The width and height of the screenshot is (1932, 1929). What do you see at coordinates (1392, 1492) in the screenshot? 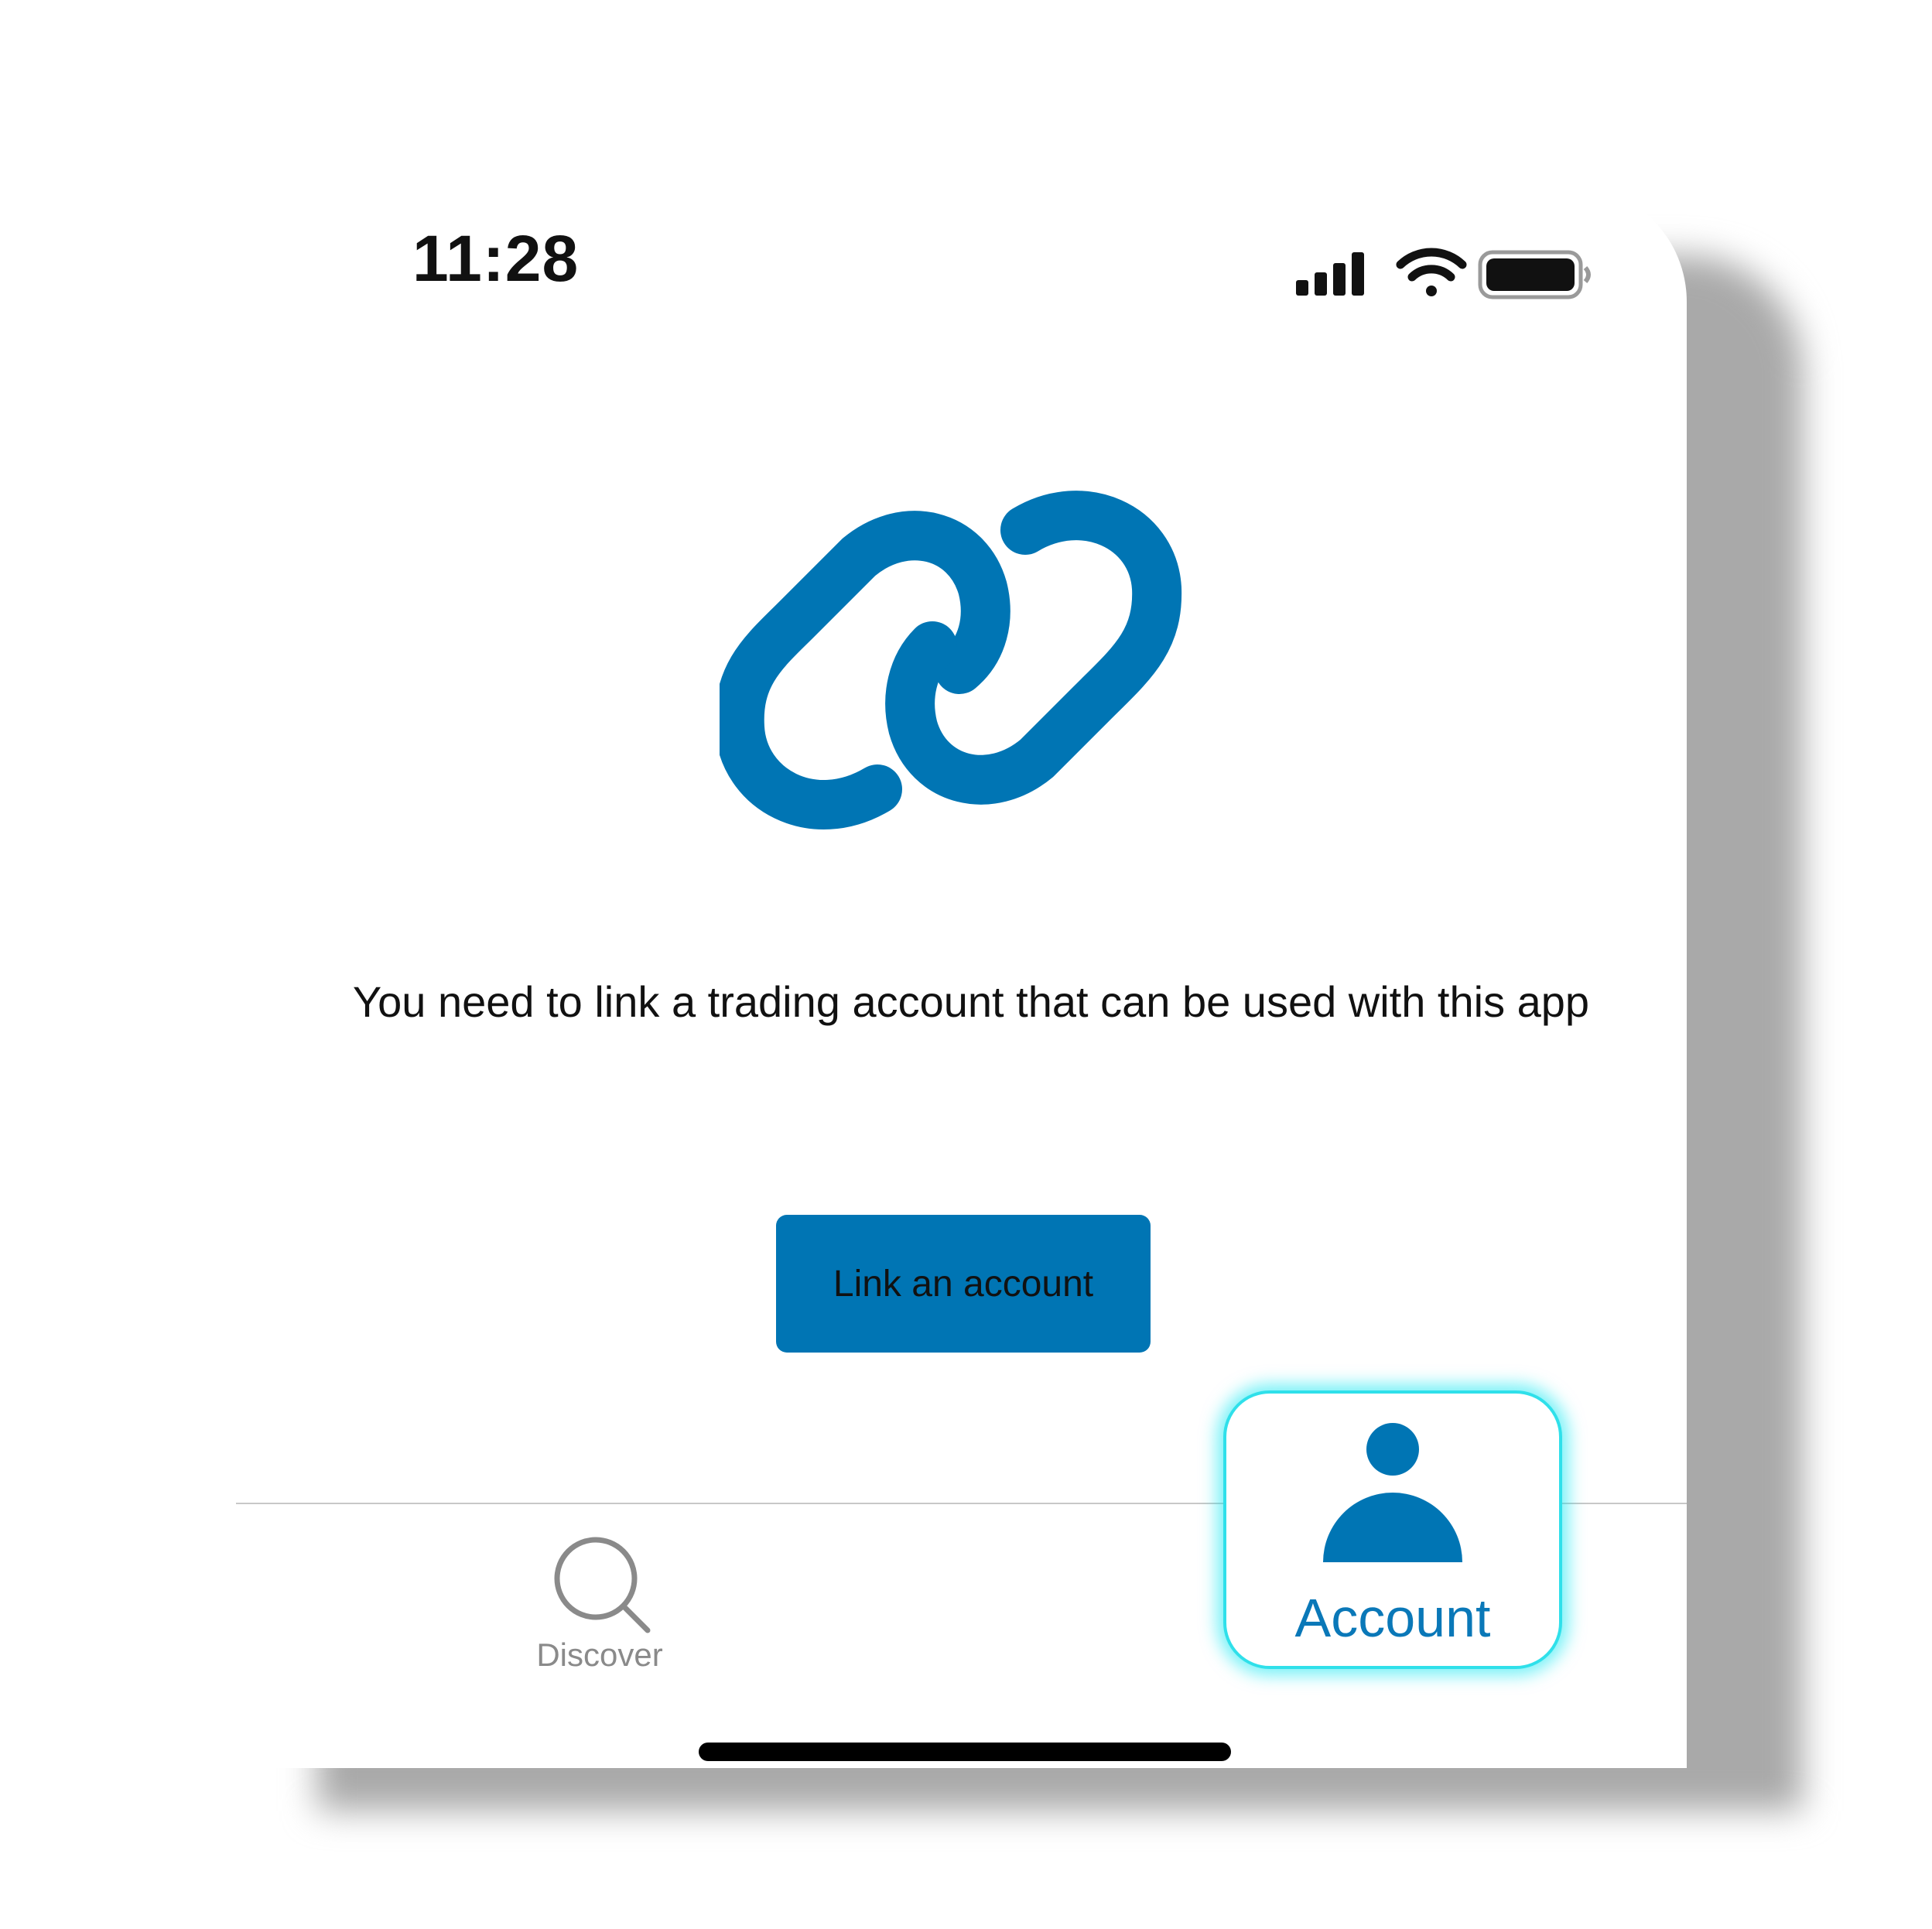
I see `person-icon` at bounding box center [1392, 1492].